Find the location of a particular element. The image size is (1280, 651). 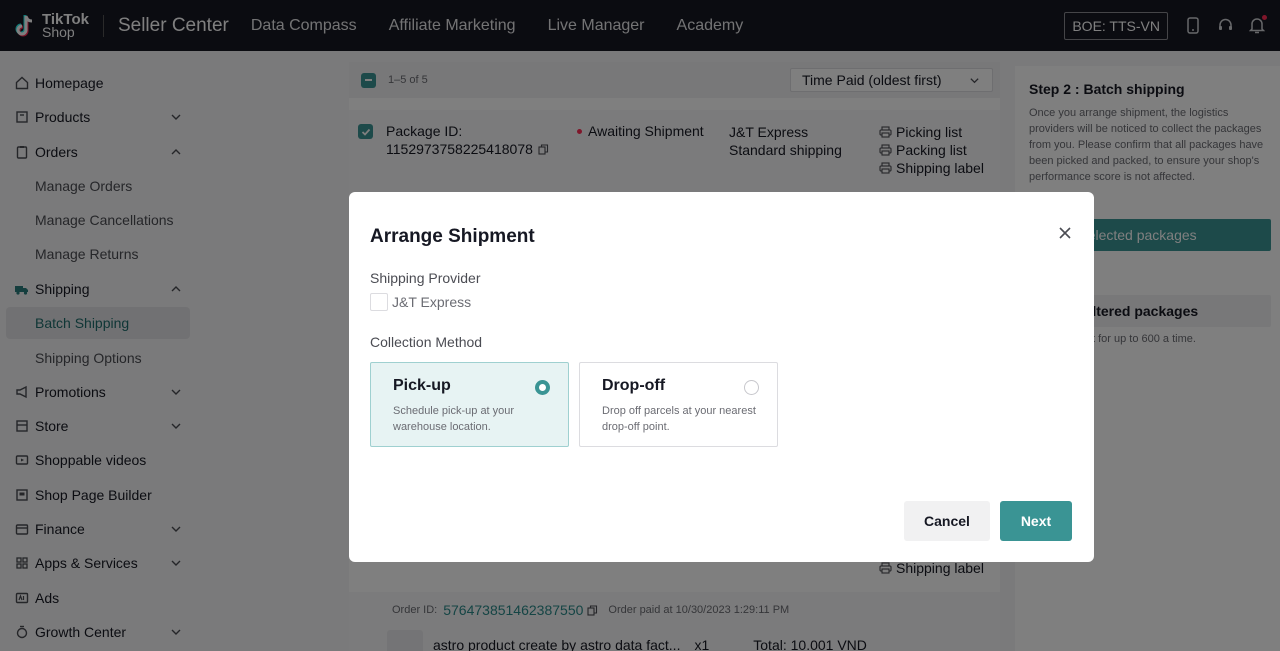

pickup-radio is located at coordinates (542, 387).